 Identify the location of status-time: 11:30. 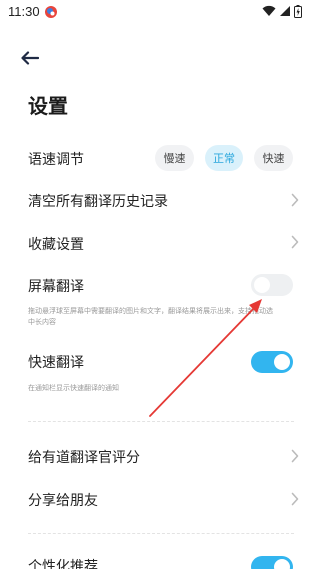
(24, 11).